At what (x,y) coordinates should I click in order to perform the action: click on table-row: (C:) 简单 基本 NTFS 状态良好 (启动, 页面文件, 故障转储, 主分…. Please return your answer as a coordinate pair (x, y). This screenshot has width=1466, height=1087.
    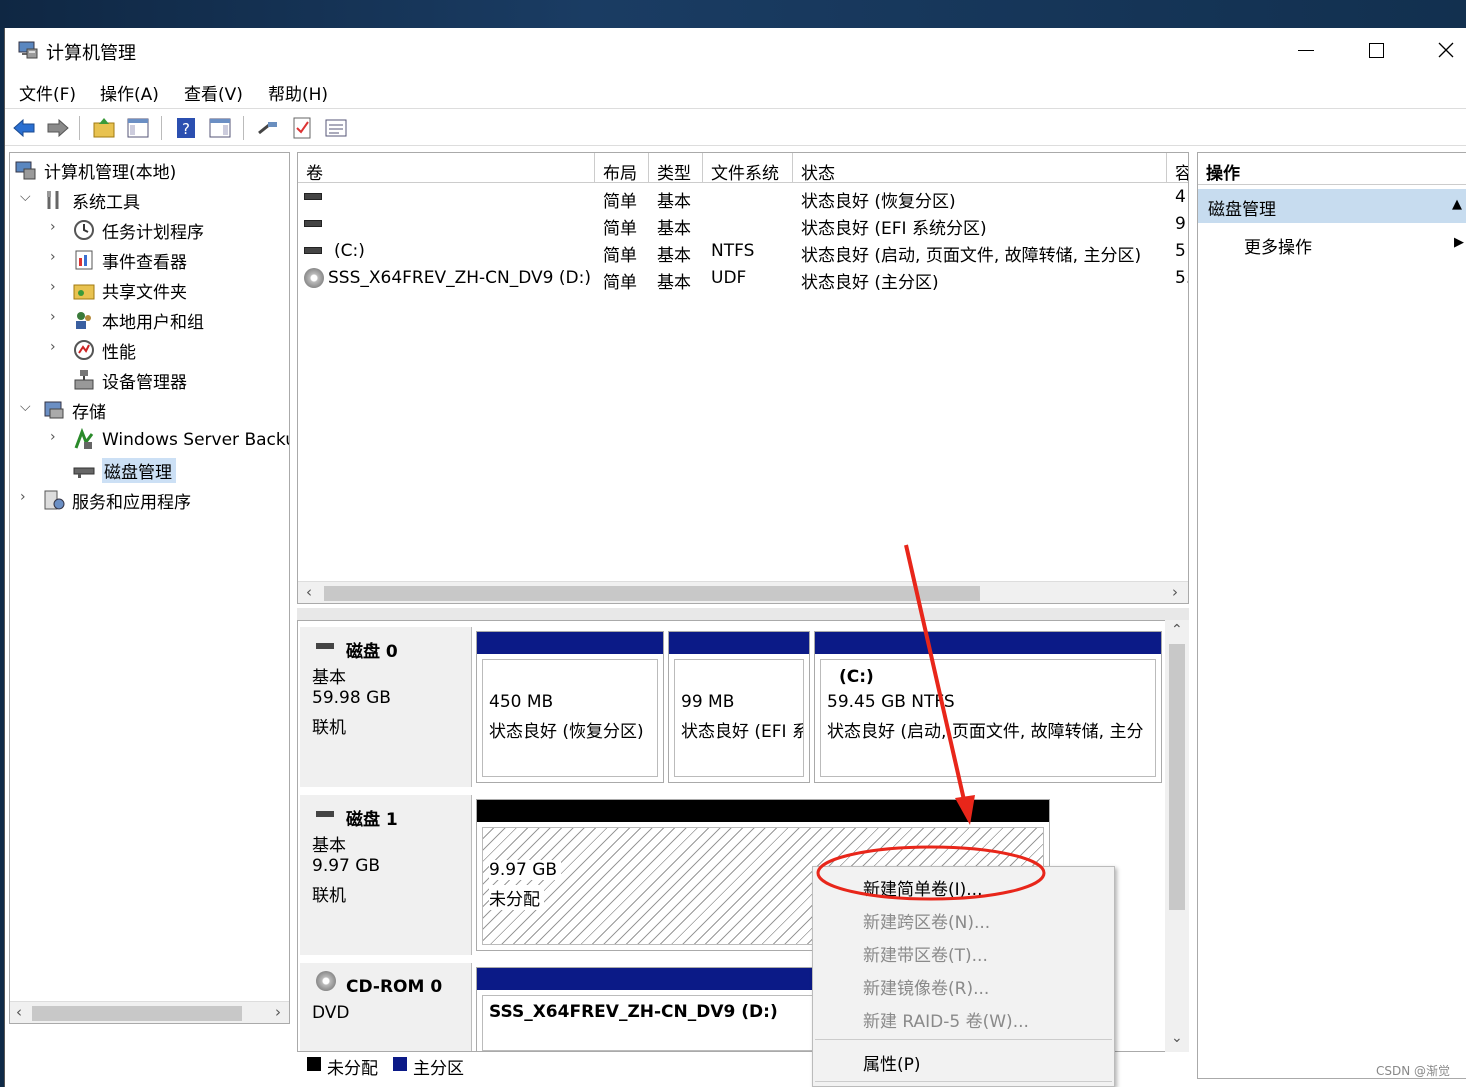
    Looking at the image, I should click on (743, 252).